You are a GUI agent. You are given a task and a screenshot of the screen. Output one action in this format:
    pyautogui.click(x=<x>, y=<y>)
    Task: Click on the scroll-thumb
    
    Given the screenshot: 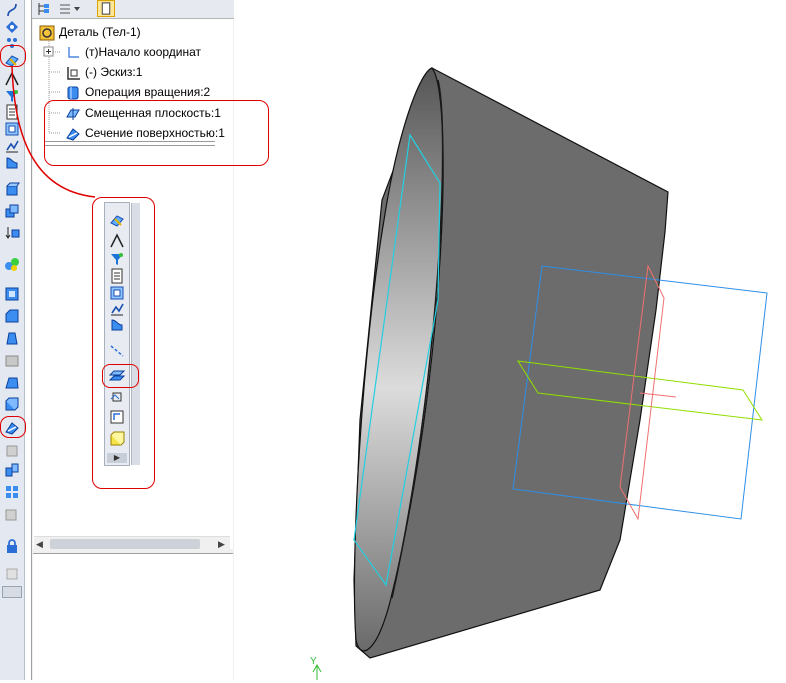 What is the action you would take?
    pyautogui.click(x=125, y=544)
    